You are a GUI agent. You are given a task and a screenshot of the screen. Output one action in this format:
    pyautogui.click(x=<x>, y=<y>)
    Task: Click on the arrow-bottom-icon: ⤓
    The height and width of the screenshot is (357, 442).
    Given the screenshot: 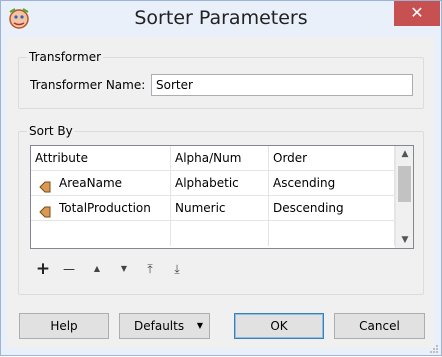 What is the action you would take?
    pyautogui.click(x=177, y=269)
    